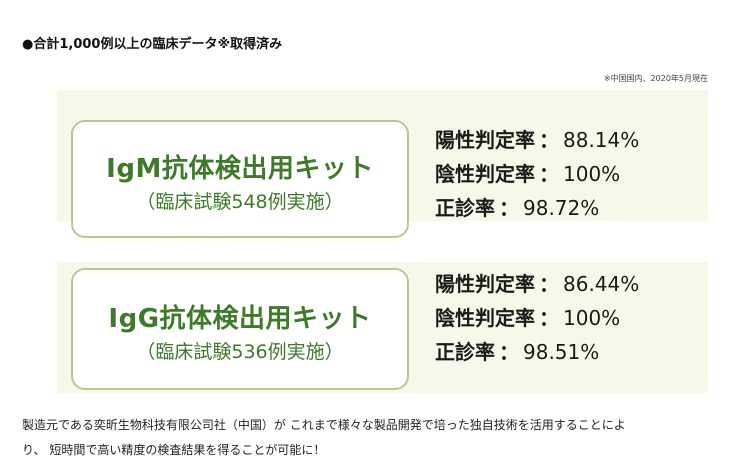 This screenshot has height=476, width=735. I want to click on kit-trial-count: （臨床試験548例実施）, so click(240, 202).